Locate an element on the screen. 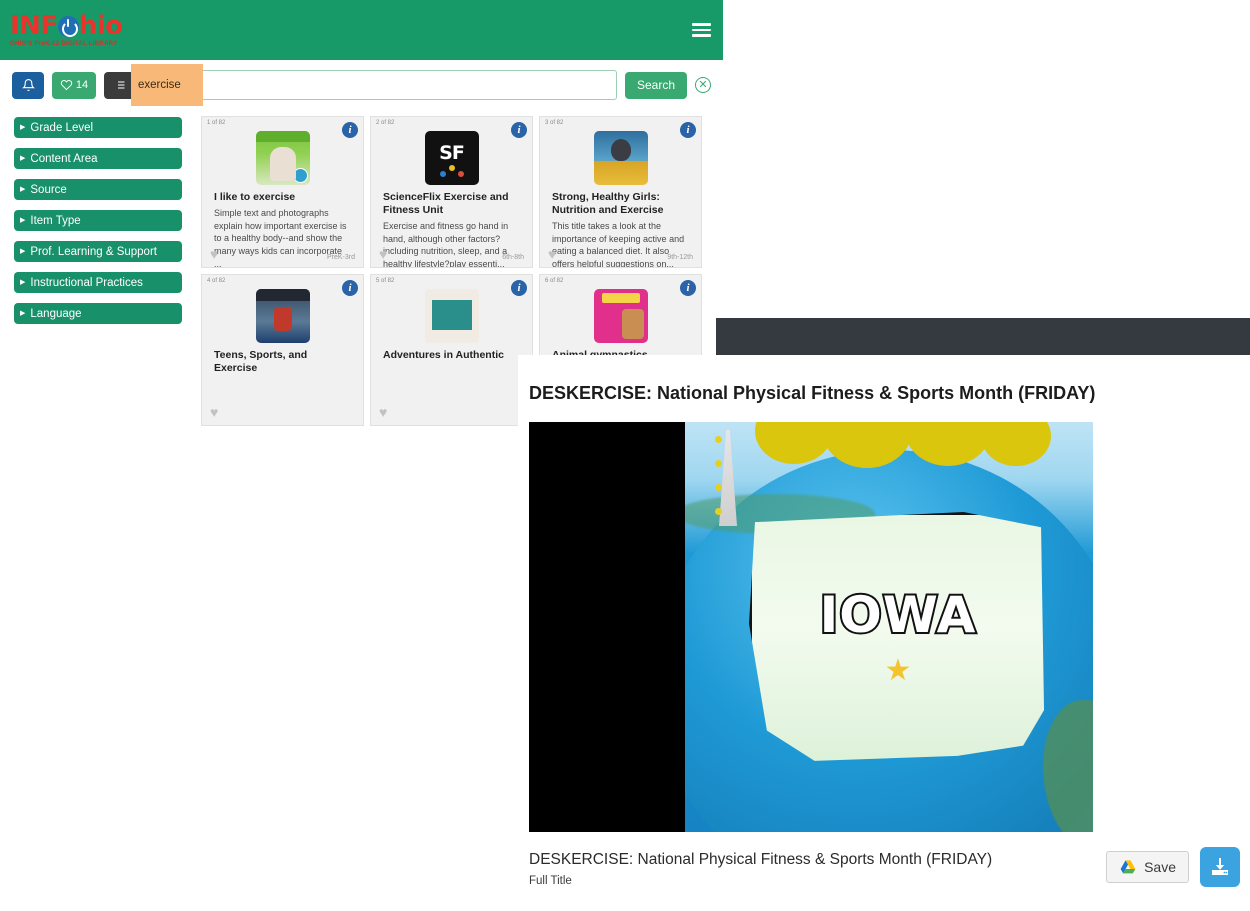 The height and width of the screenshot is (911, 1250). card-position-counter: 1 of 82 is located at coordinates (216, 123).